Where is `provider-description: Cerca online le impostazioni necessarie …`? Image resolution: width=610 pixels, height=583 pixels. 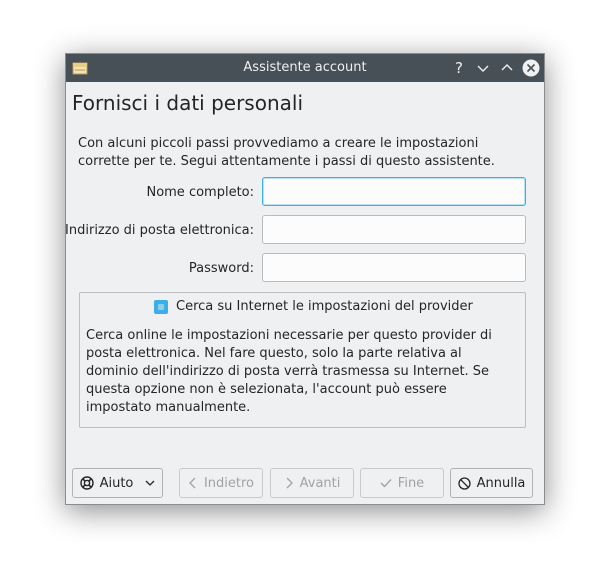
provider-description: Cerca online le impostazioni necessarie … is located at coordinates (289, 371).